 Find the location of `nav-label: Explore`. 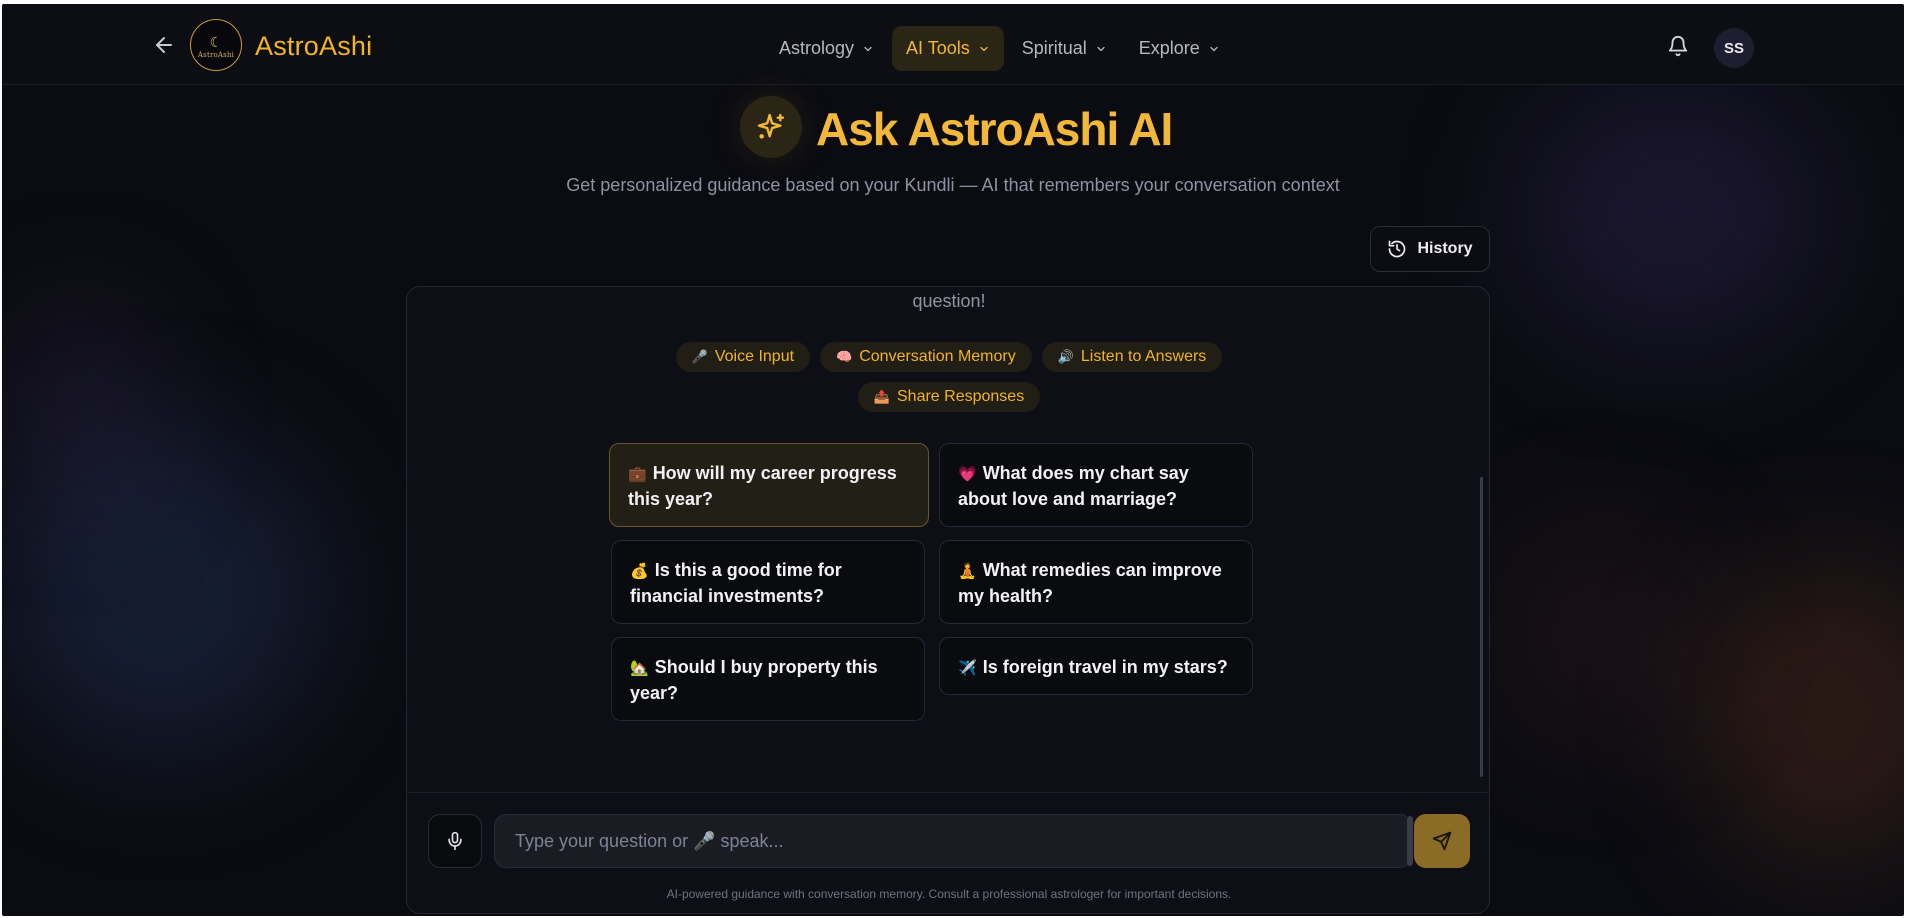

nav-label: Explore is located at coordinates (1169, 48).